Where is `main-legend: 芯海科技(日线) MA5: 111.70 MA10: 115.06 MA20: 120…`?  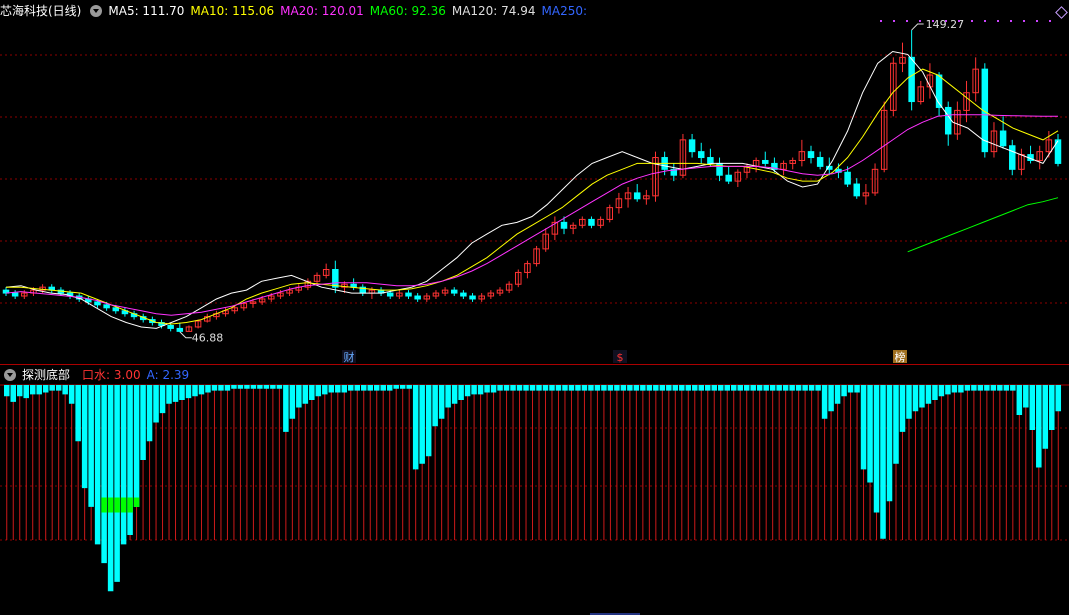
main-legend: 芯海科技(日线) MA5: 111.70 MA10: 115.06 MA20: 120… is located at coordinates (299, 11).